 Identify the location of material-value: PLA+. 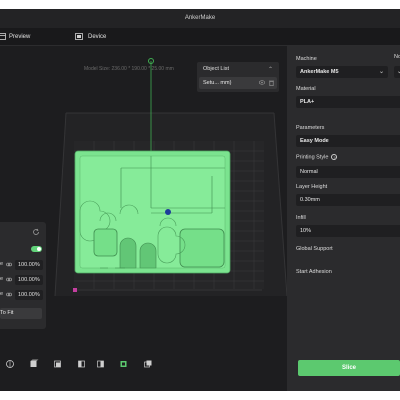
(307, 102).